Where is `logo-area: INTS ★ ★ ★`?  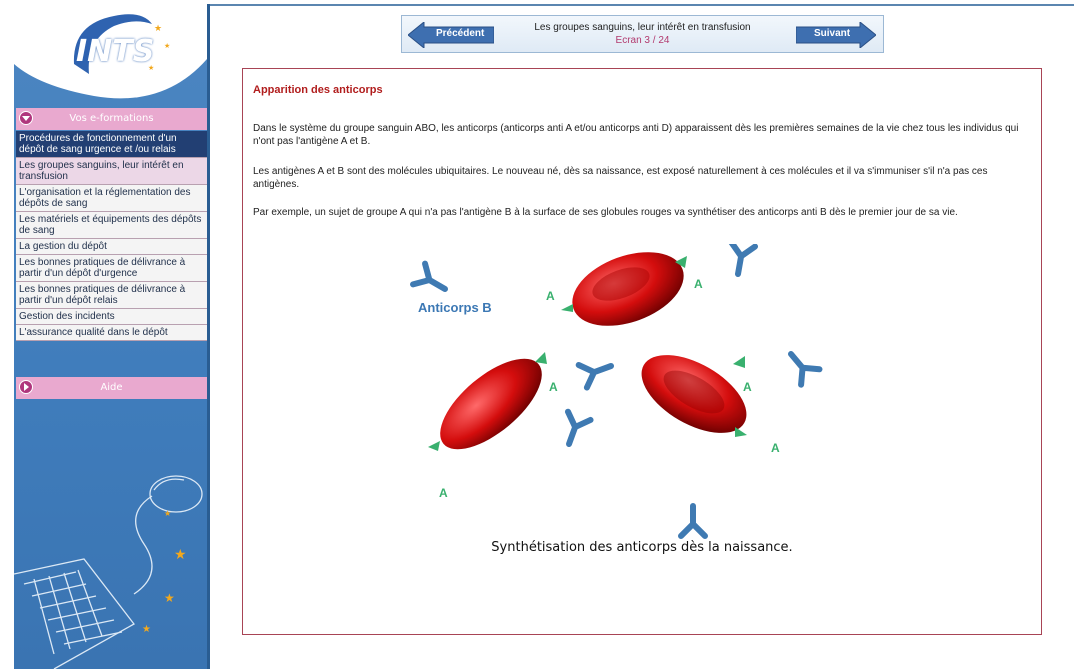 logo-area: INTS ★ ★ ★ is located at coordinates (110, 56).